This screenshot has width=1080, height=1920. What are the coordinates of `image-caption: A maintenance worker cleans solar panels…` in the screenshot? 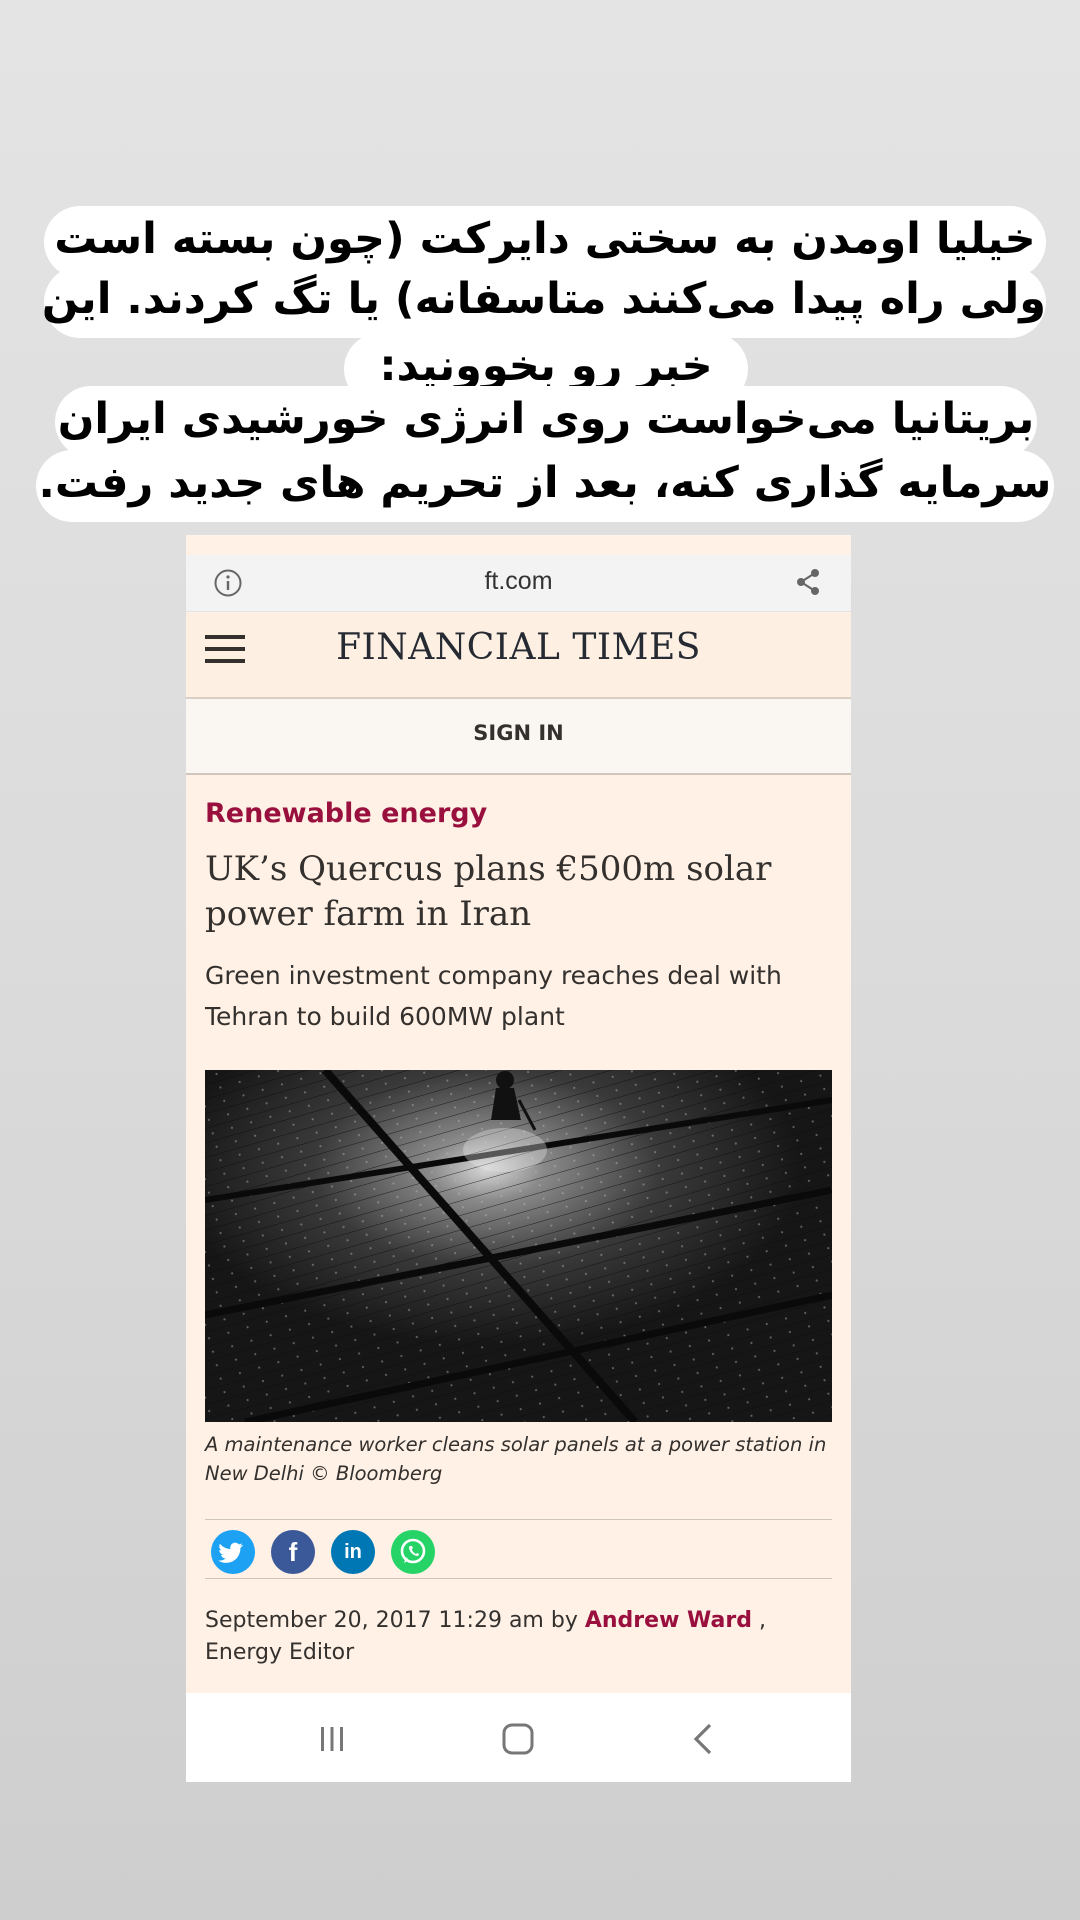 It's located at (516, 1459).